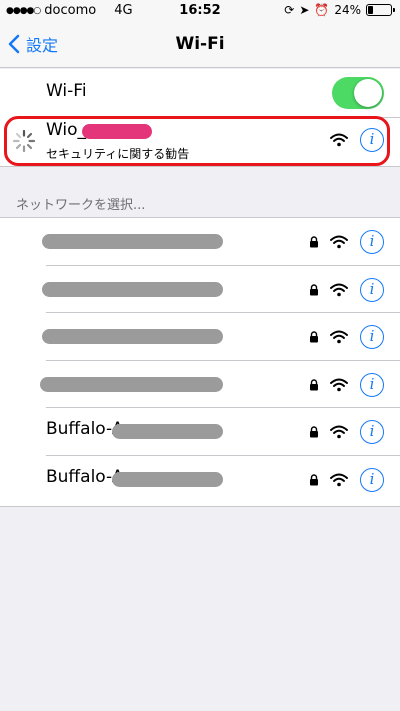  I want to click on status-right: ⟳ ➤ ⏰ 24%, so click(339, 10).